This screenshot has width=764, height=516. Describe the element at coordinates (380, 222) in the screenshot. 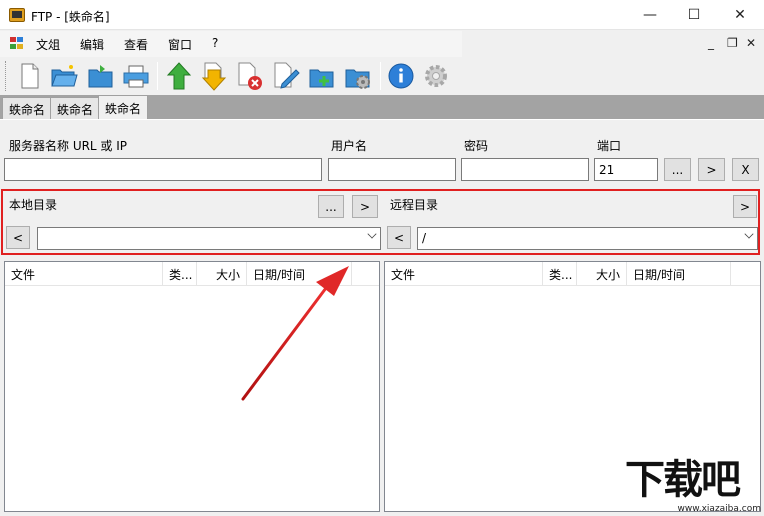

I see `highlight-box` at that location.